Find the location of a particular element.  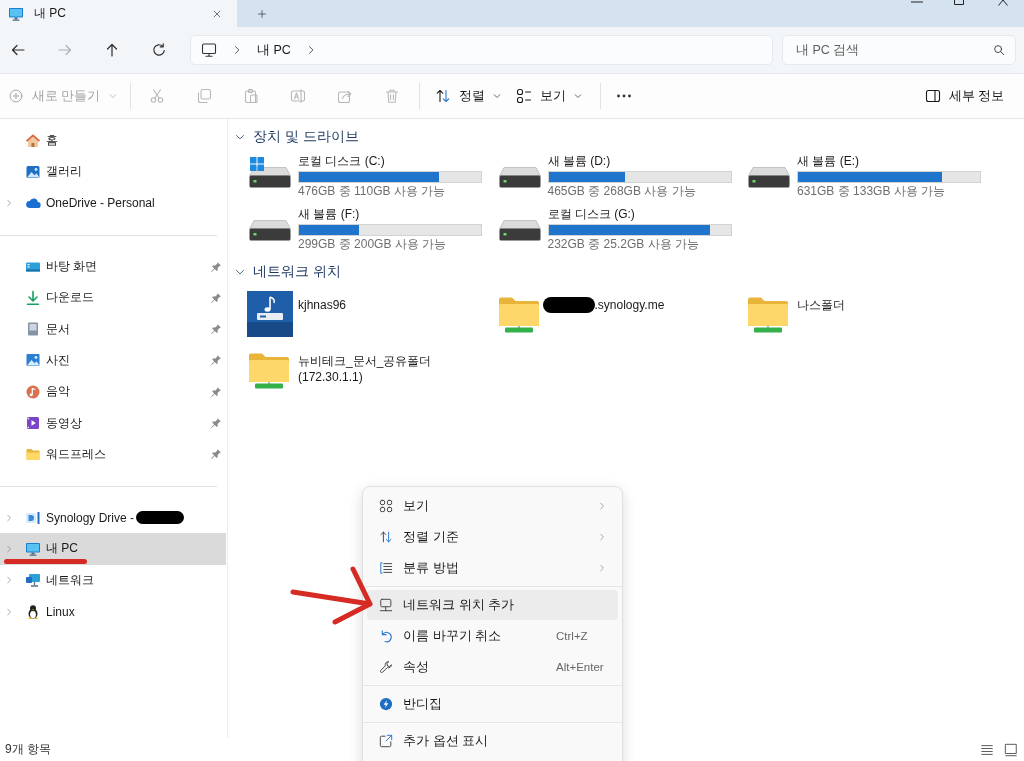

menu-item: 분류 방법 is located at coordinates (492, 568).